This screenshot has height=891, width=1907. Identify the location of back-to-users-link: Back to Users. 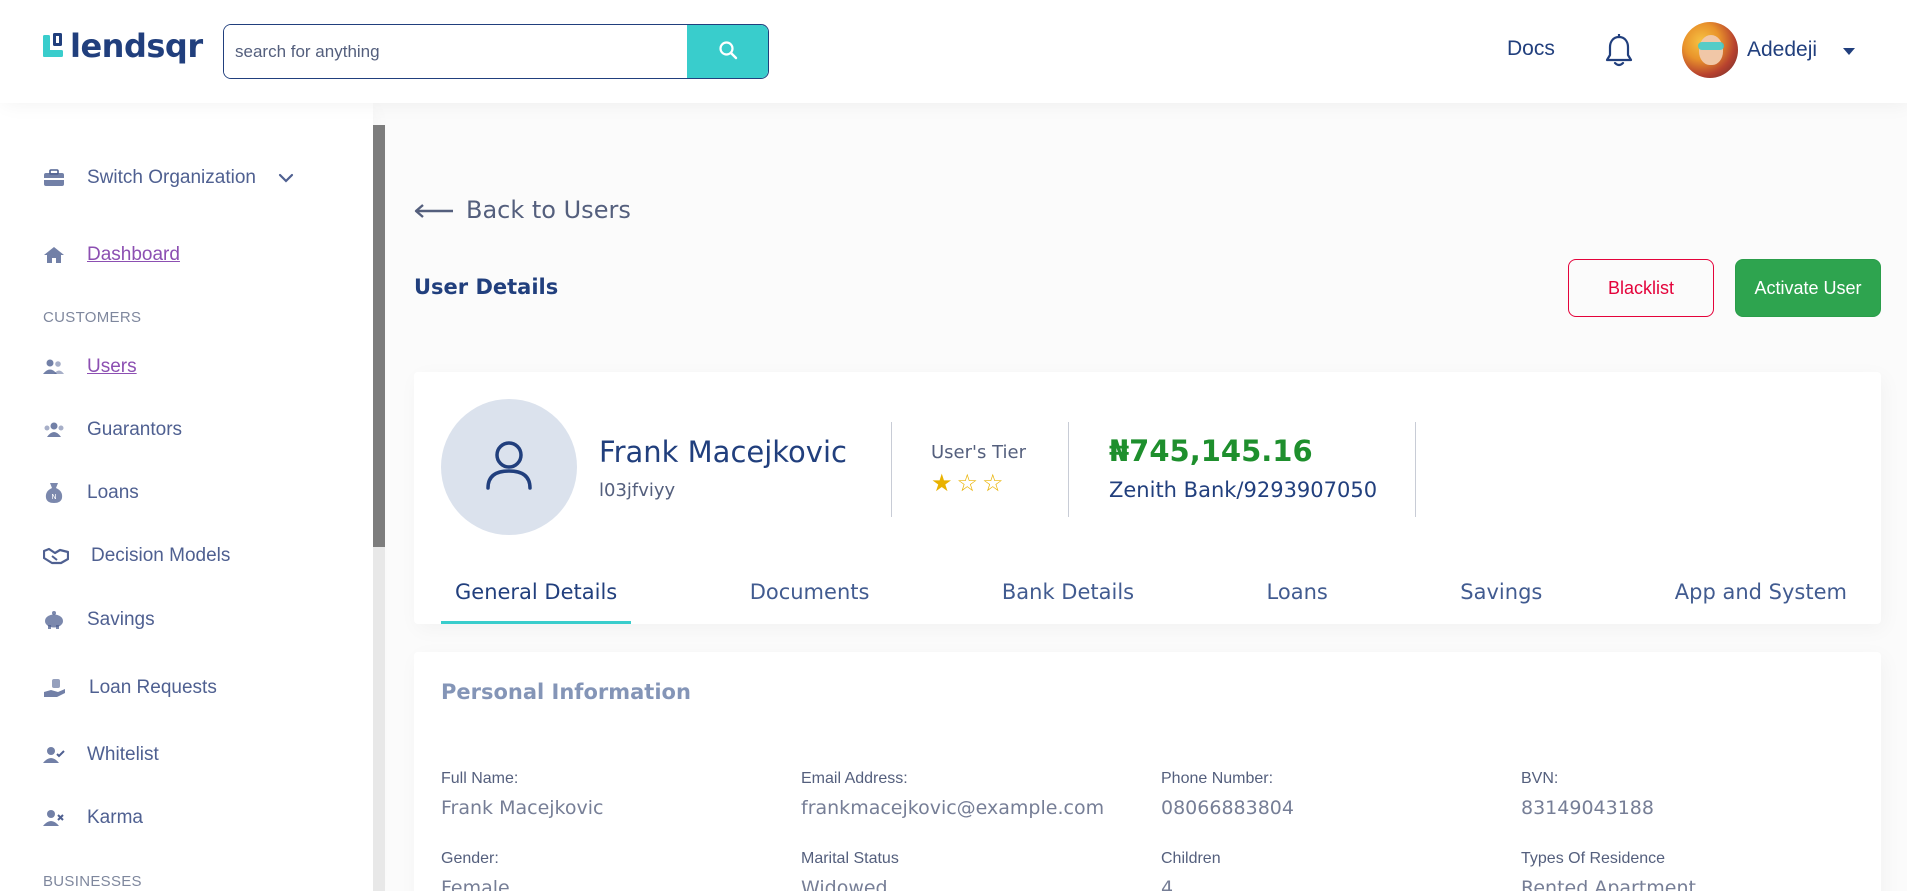
(522, 210).